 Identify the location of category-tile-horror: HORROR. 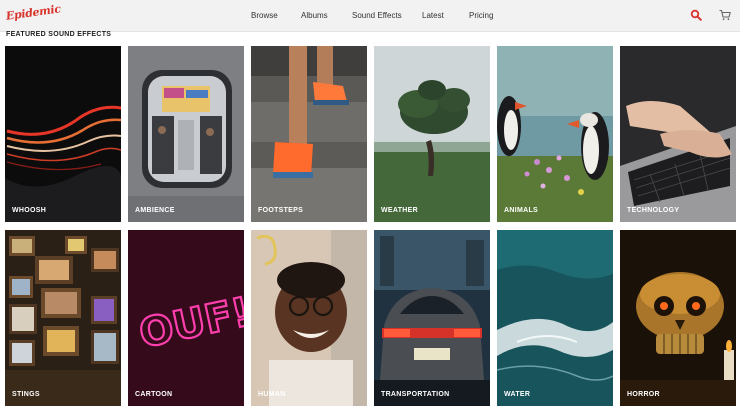
(678, 318).